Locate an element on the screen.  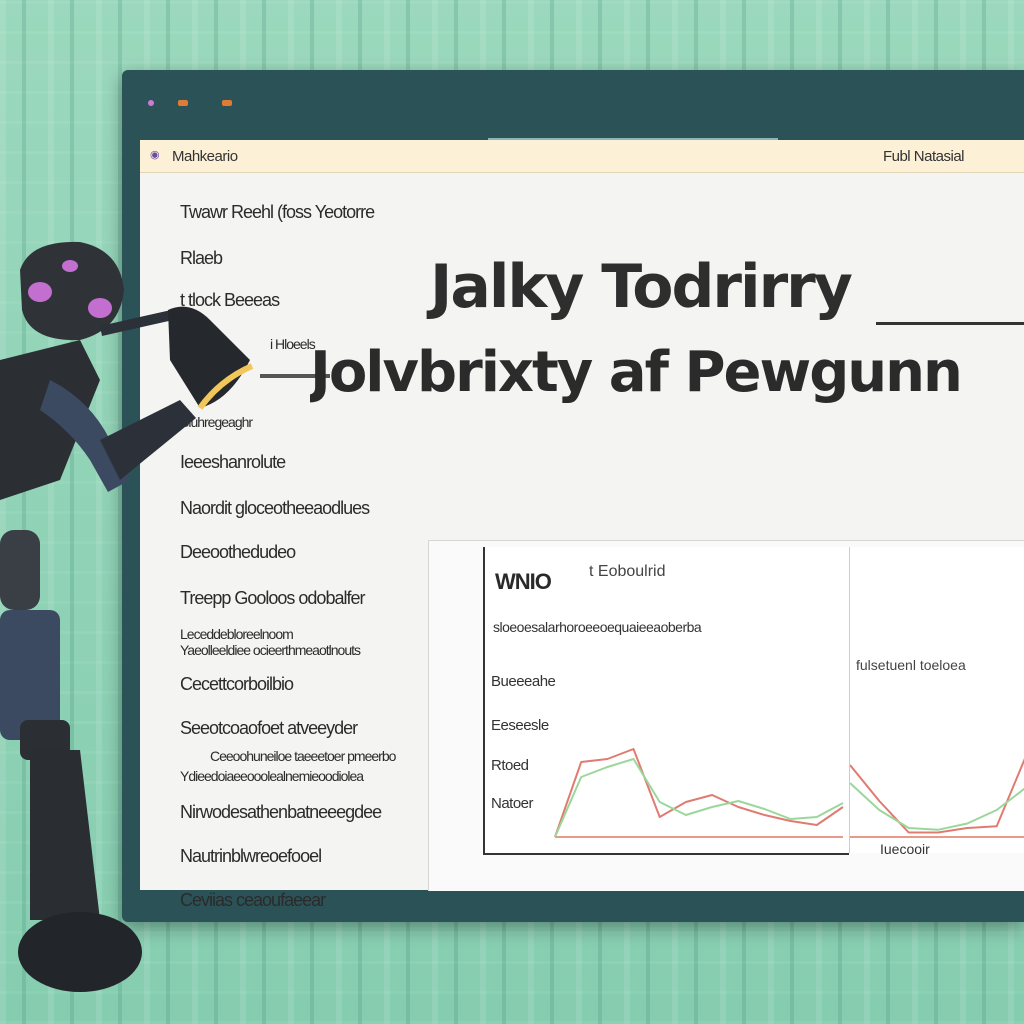
page-subtitle: Jolvbrixty af Pewgunn is located at coordinates (636, 372).